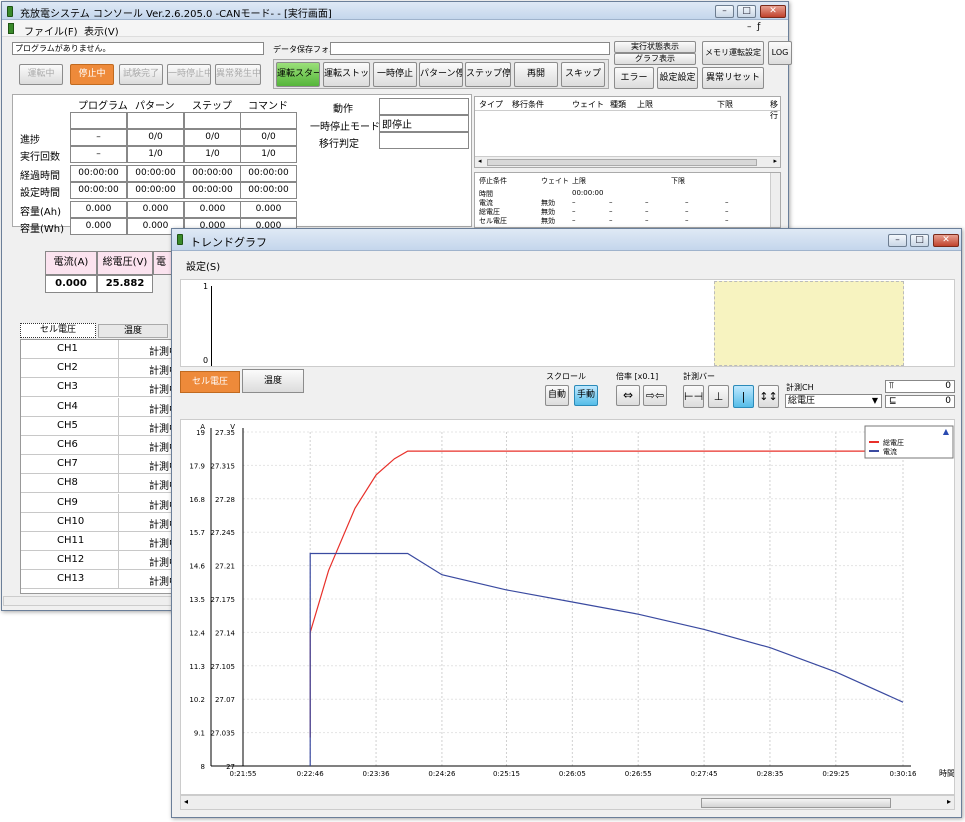 This screenshot has height=822, width=965. I want to click on measure-ch-select: 総電圧 ▼, so click(833, 401).